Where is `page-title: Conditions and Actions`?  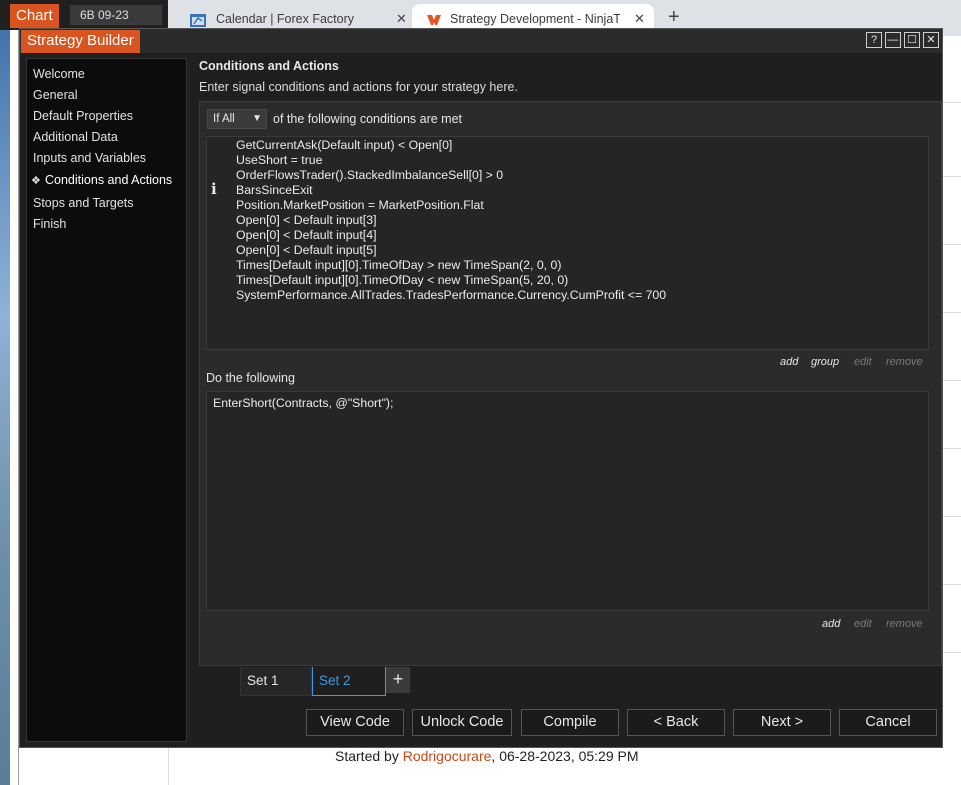 page-title: Conditions and Actions is located at coordinates (269, 66).